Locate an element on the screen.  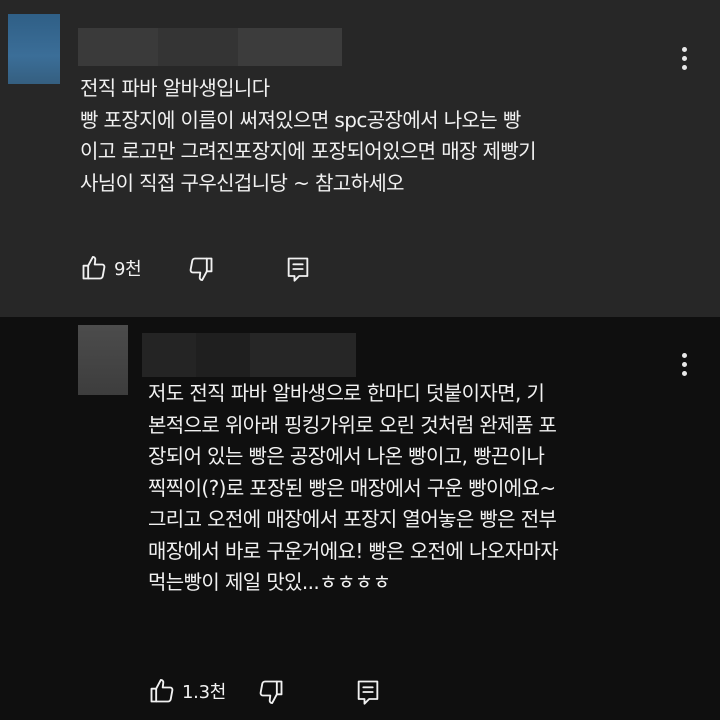
like-button: 1.3천 is located at coordinates (187, 691).